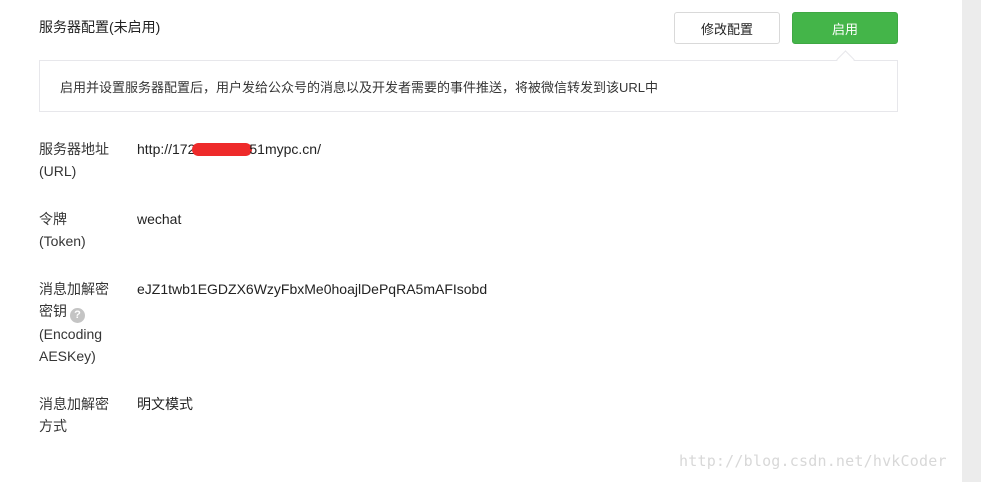  I want to click on field-aes-key-label-line: 密钥?, so click(79, 311).